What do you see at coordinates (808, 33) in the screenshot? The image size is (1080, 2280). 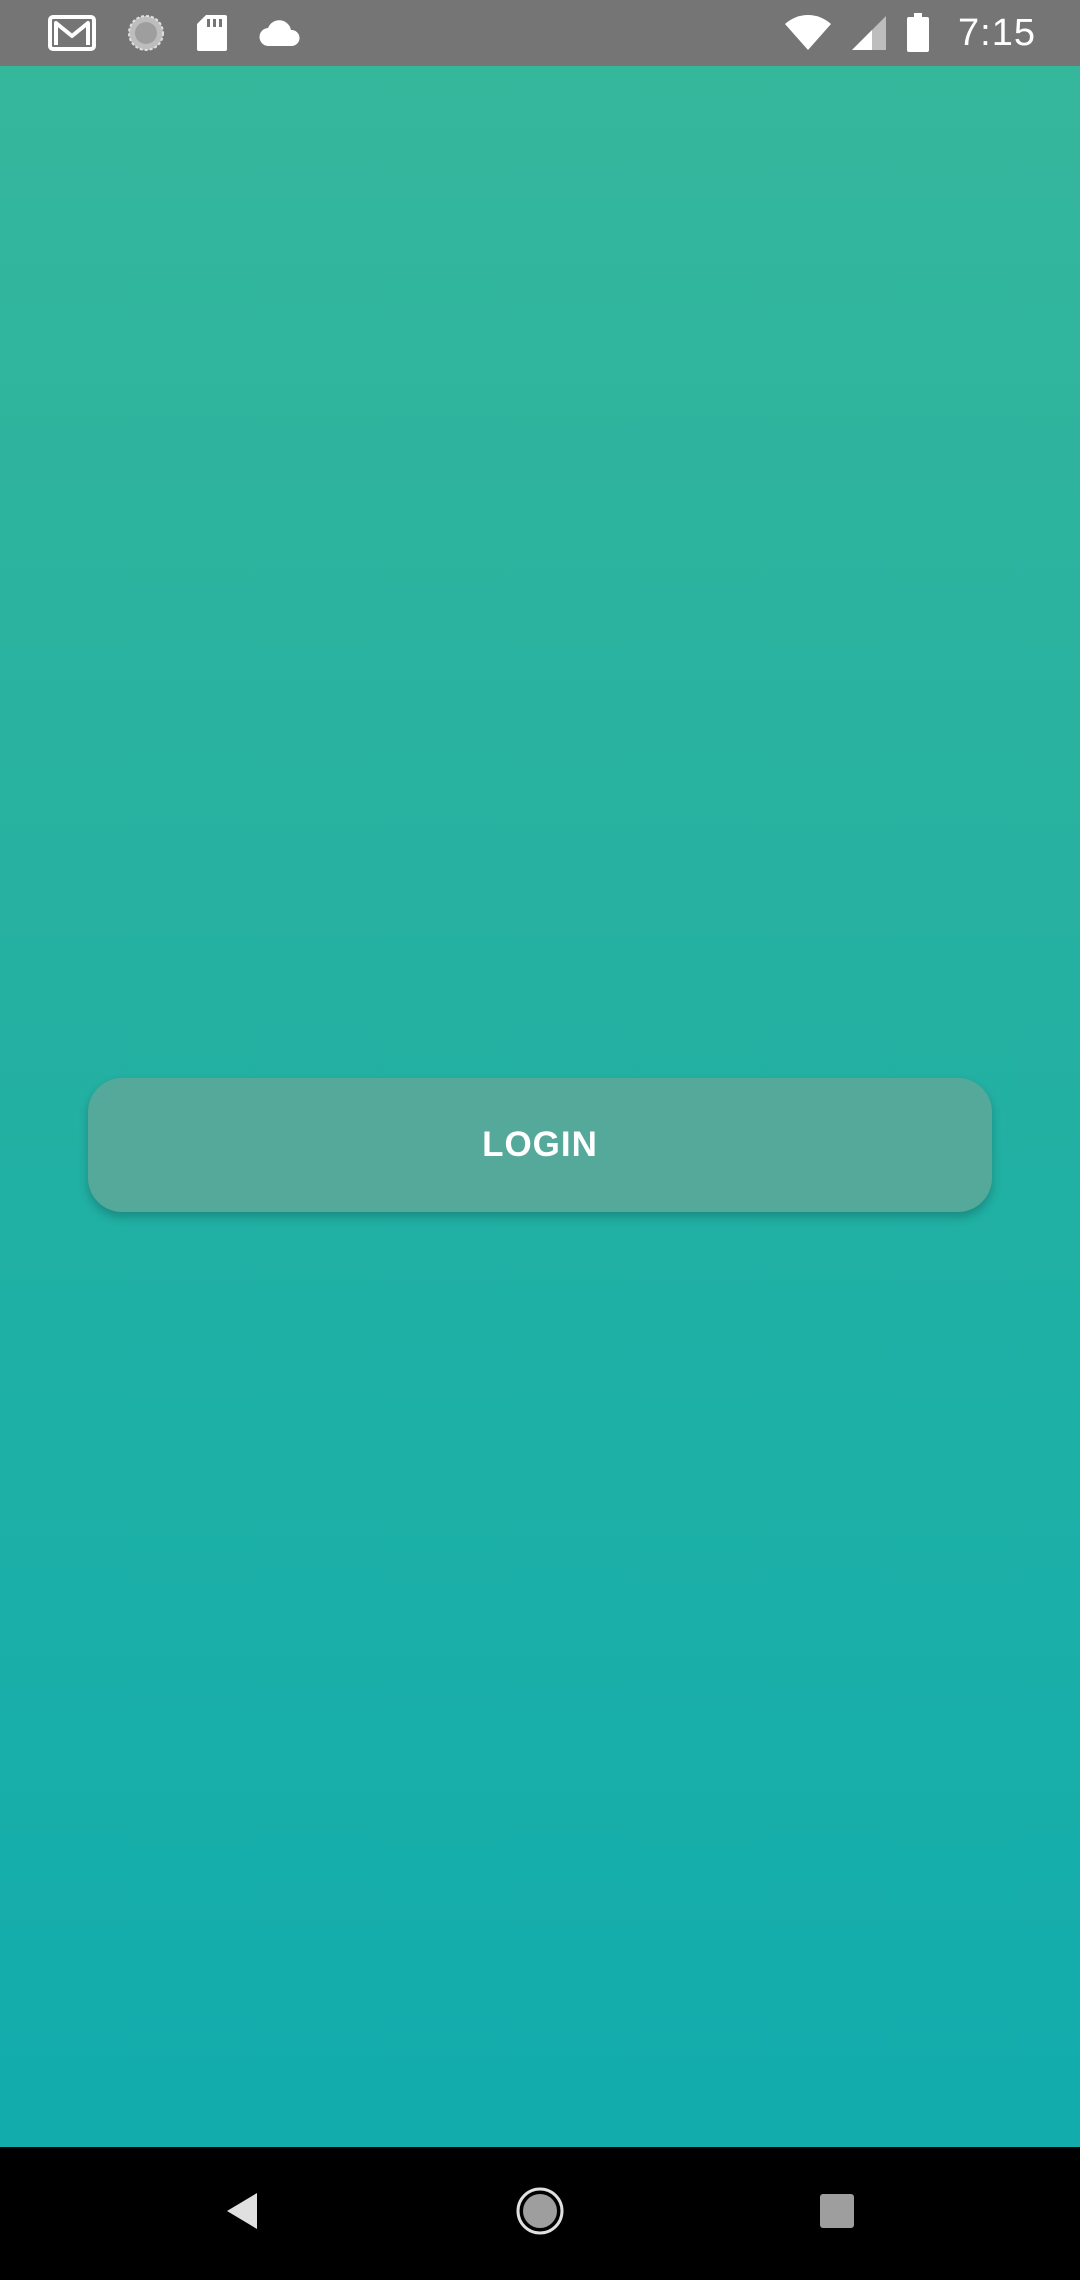 I see `wifi-icon` at bounding box center [808, 33].